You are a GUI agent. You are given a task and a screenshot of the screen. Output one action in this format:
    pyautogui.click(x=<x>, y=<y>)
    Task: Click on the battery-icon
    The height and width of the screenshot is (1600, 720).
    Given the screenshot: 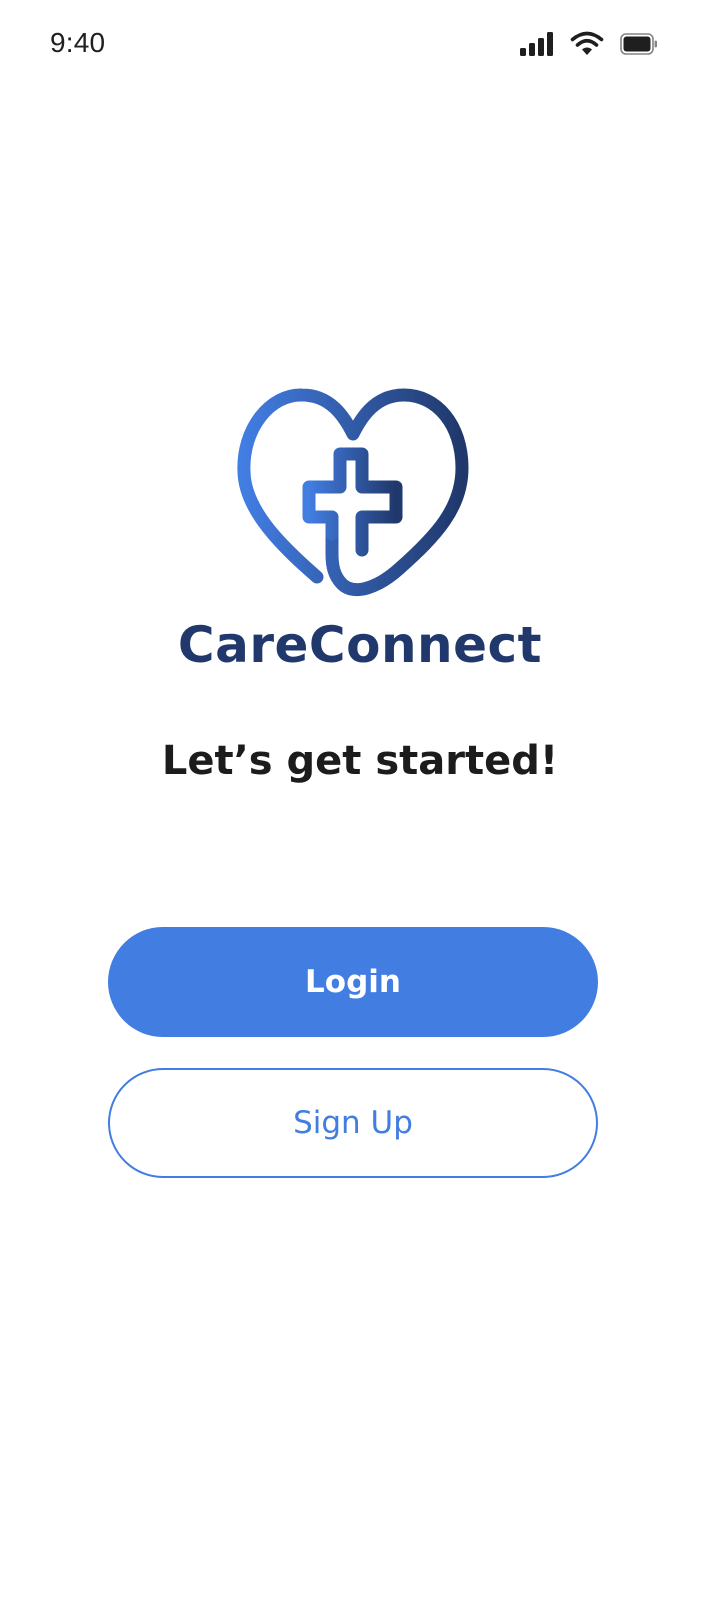 What is the action you would take?
    pyautogui.click(x=639, y=44)
    